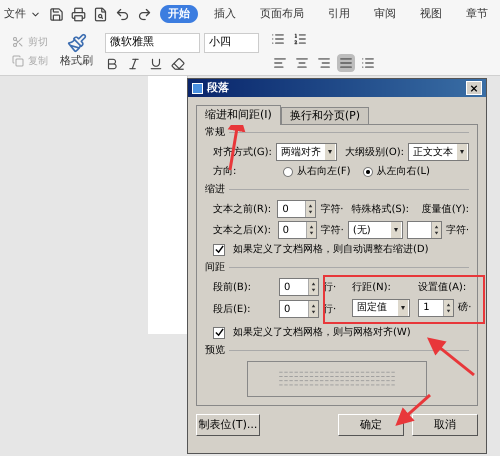 The image size is (500, 456). What do you see at coordinates (215, 268) in the screenshot?
I see `section-heading: 间距` at bounding box center [215, 268].